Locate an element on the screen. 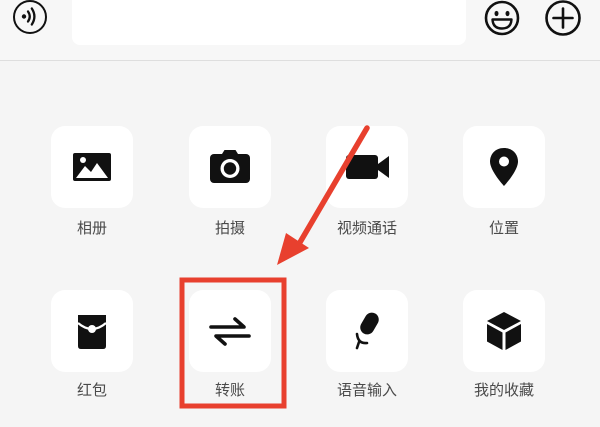 The height and width of the screenshot is (427, 600). red-envelope-icon is located at coordinates (92, 332).